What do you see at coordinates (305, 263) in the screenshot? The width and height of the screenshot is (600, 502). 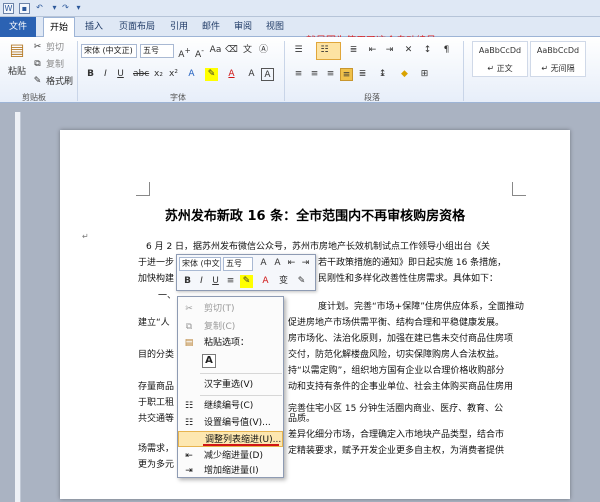 I see `mini-increase-indent-icon: ⇥` at bounding box center [305, 263].